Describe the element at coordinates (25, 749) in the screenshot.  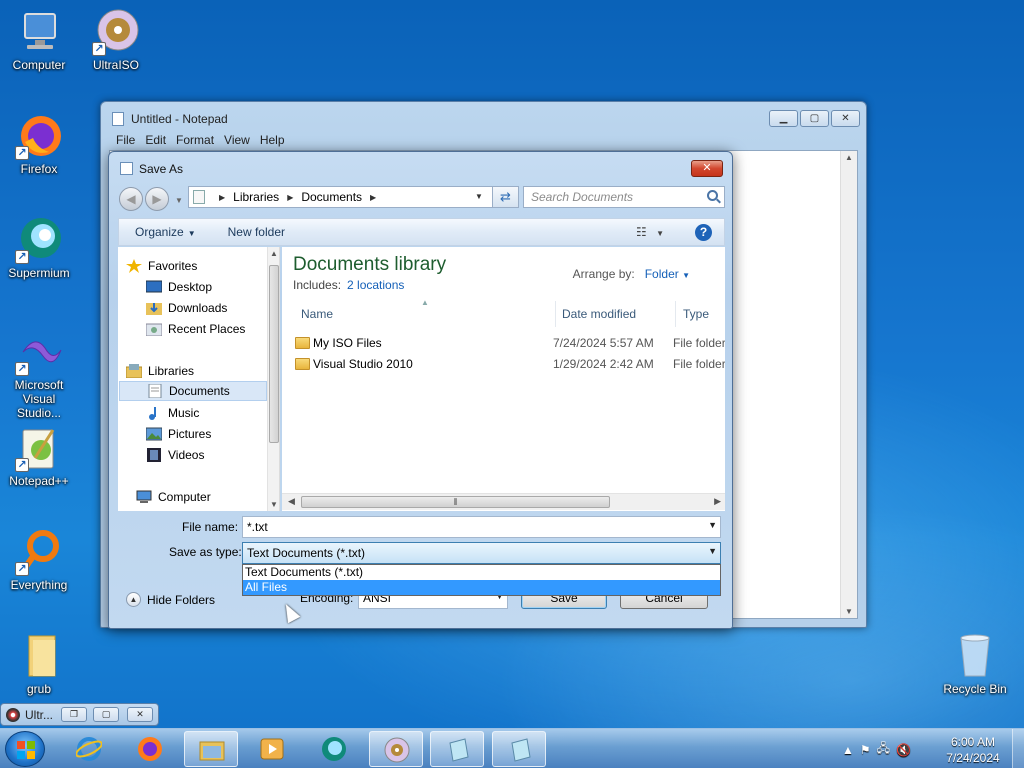
I see `start-button` at that location.